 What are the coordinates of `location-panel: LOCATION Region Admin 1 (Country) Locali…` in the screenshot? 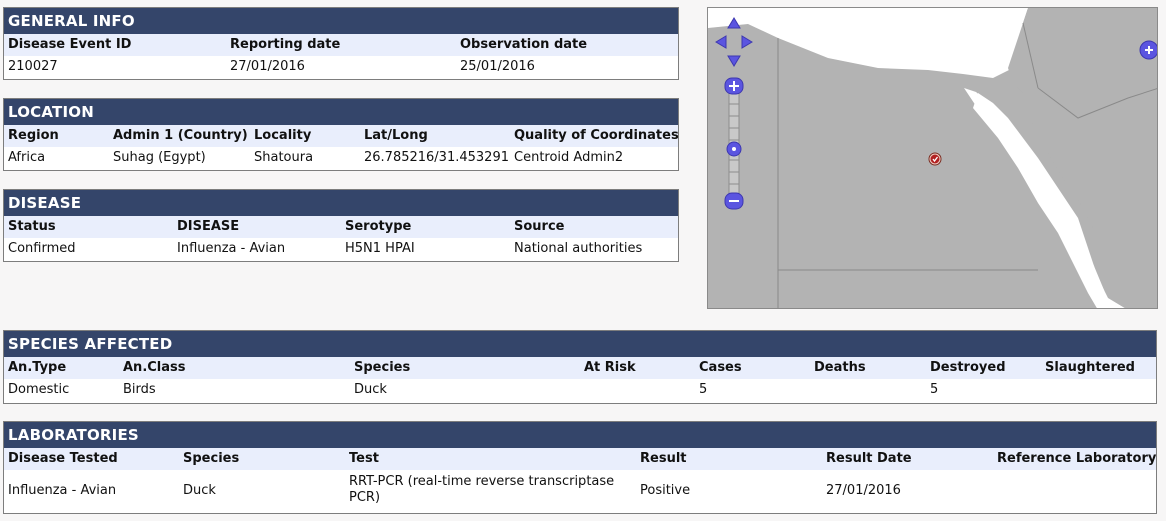 It's located at (341, 134).